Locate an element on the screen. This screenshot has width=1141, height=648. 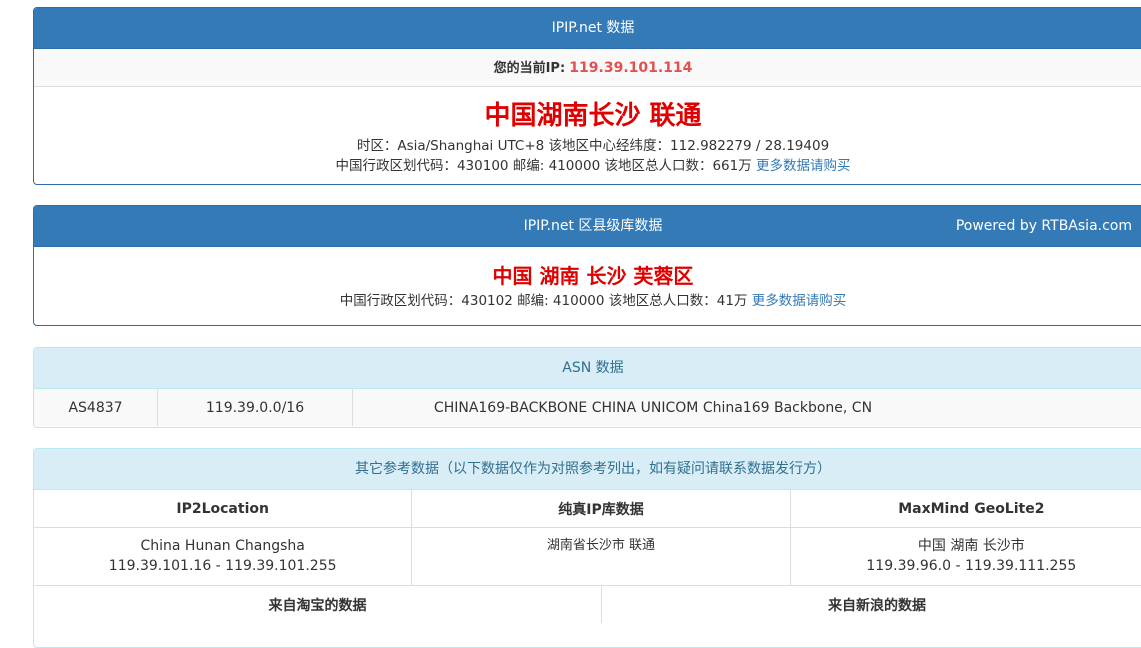
district-location: 中国 湖南 长沙 芙蓉区 is located at coordinates (593, 276).